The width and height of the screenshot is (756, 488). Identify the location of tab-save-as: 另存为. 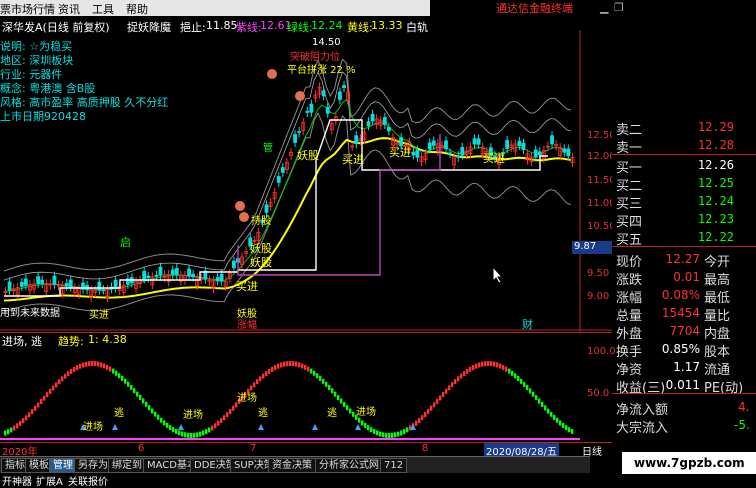
(93, 465).